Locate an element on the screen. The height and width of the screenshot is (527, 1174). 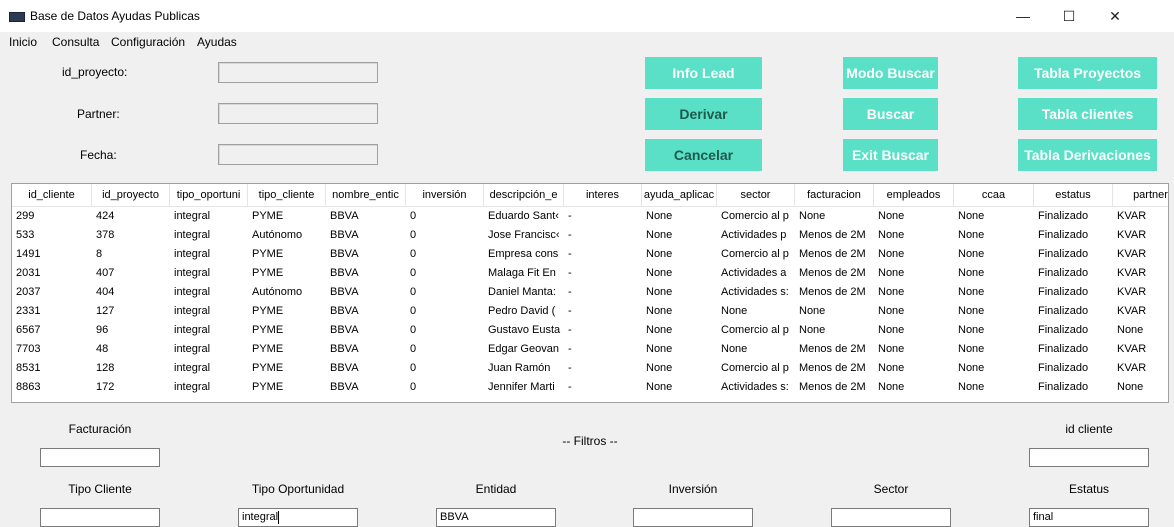
menu-consulta: Consulta is located at coordinates (75, 42).